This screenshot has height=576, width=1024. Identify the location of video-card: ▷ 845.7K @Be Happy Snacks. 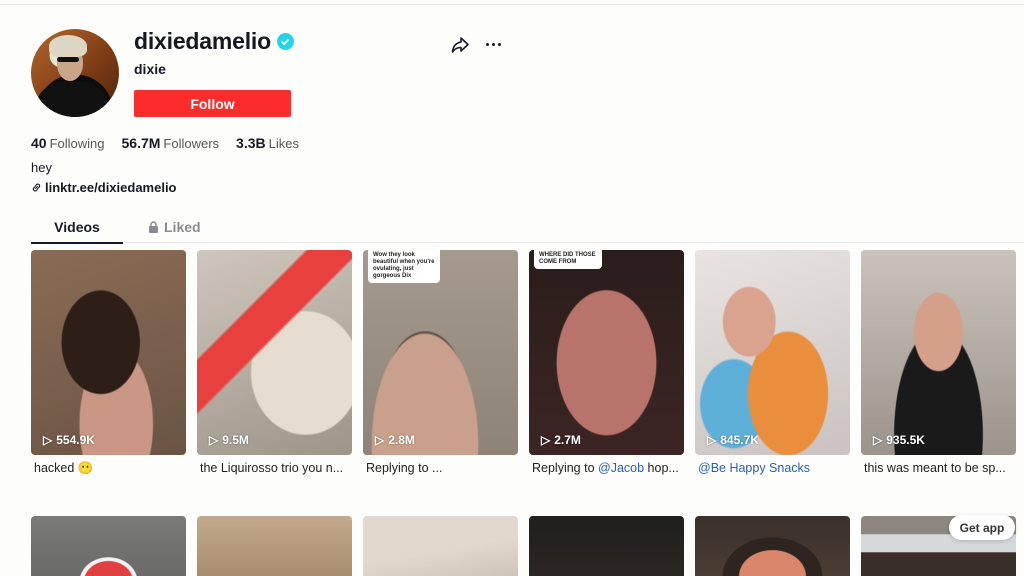
(772, 363).